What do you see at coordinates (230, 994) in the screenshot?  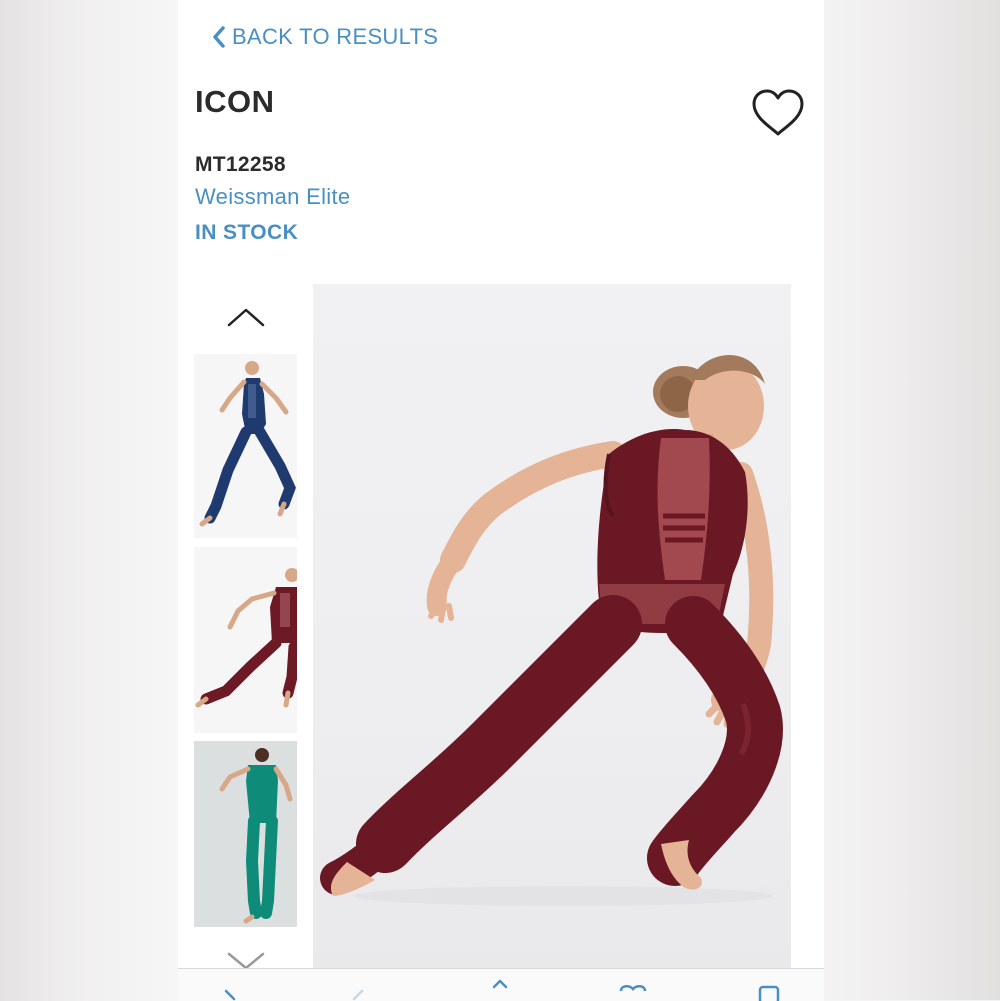 I see `nav-back-arrow-icon` at bounding box center [230, 994].